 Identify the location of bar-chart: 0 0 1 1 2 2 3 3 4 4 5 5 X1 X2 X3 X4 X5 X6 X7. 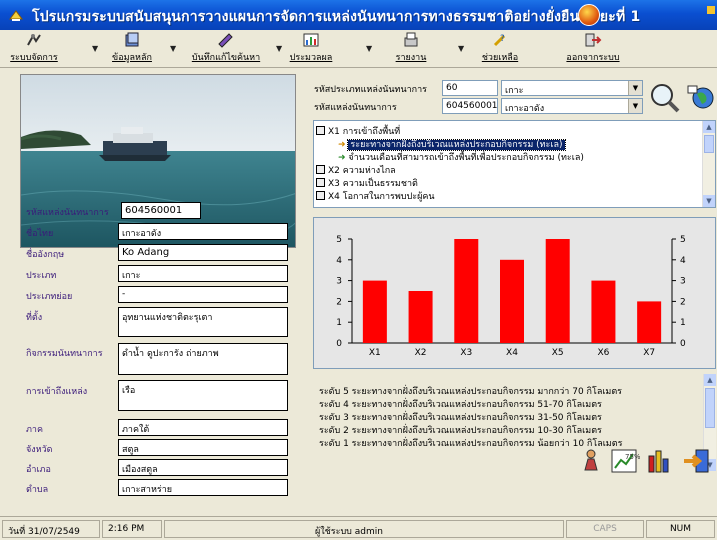
(511, 296).